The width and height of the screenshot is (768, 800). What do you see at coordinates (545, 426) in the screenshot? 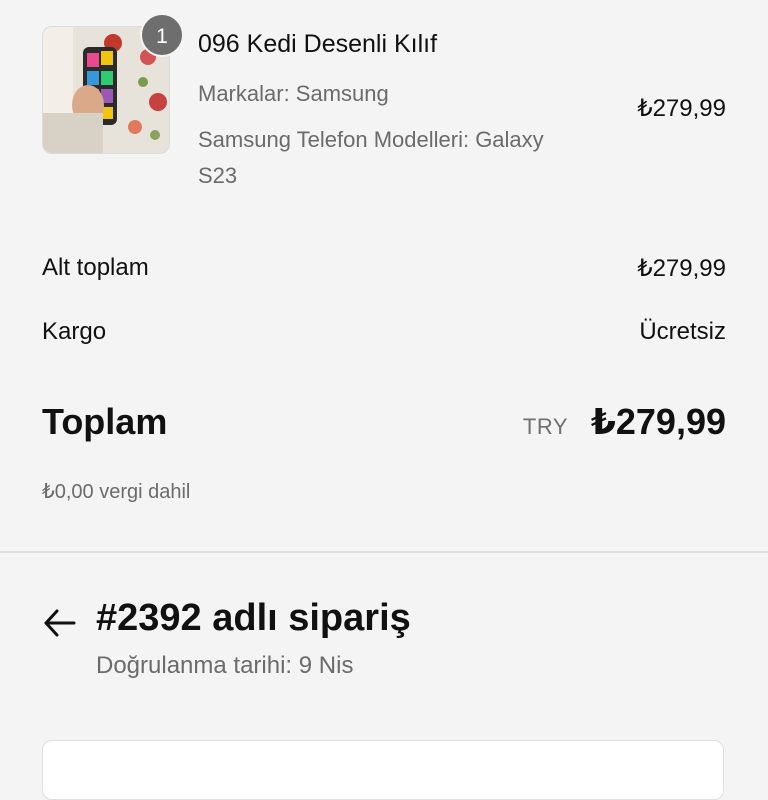
I see `total-currency: TRY` at bounding box center [545, 426].